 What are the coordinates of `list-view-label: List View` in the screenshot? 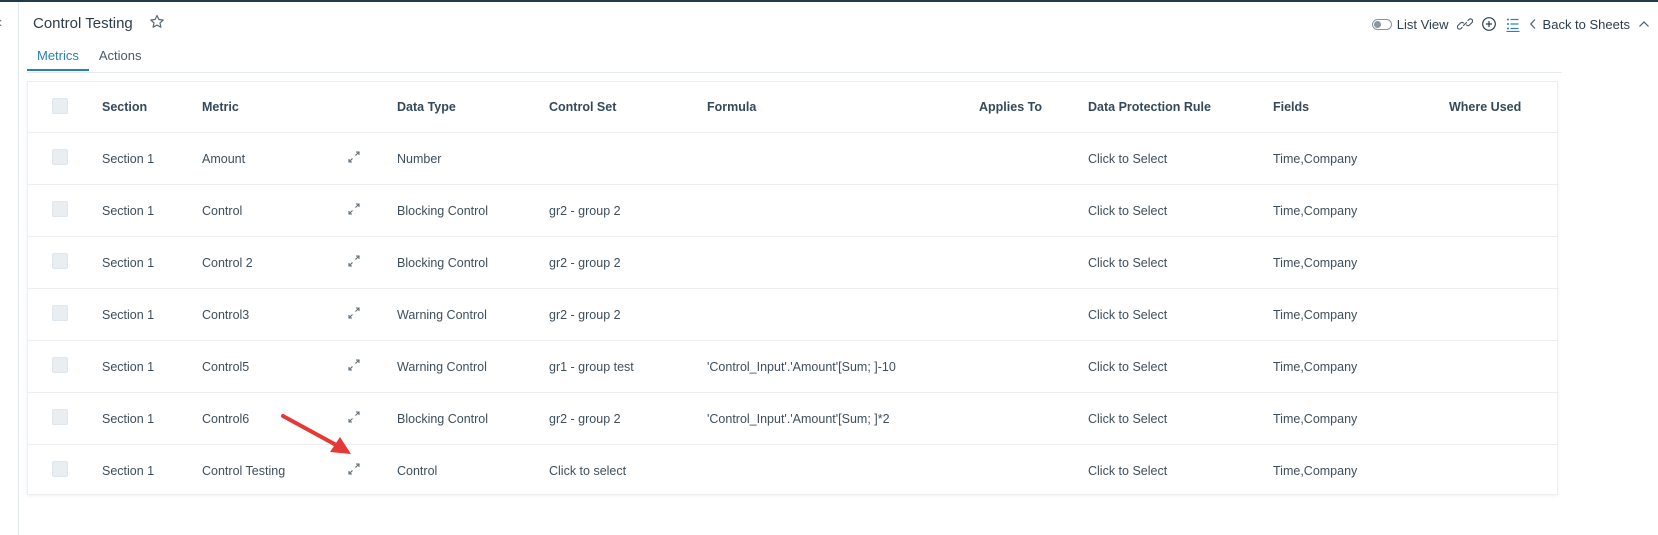 It's located at (1422, 24).